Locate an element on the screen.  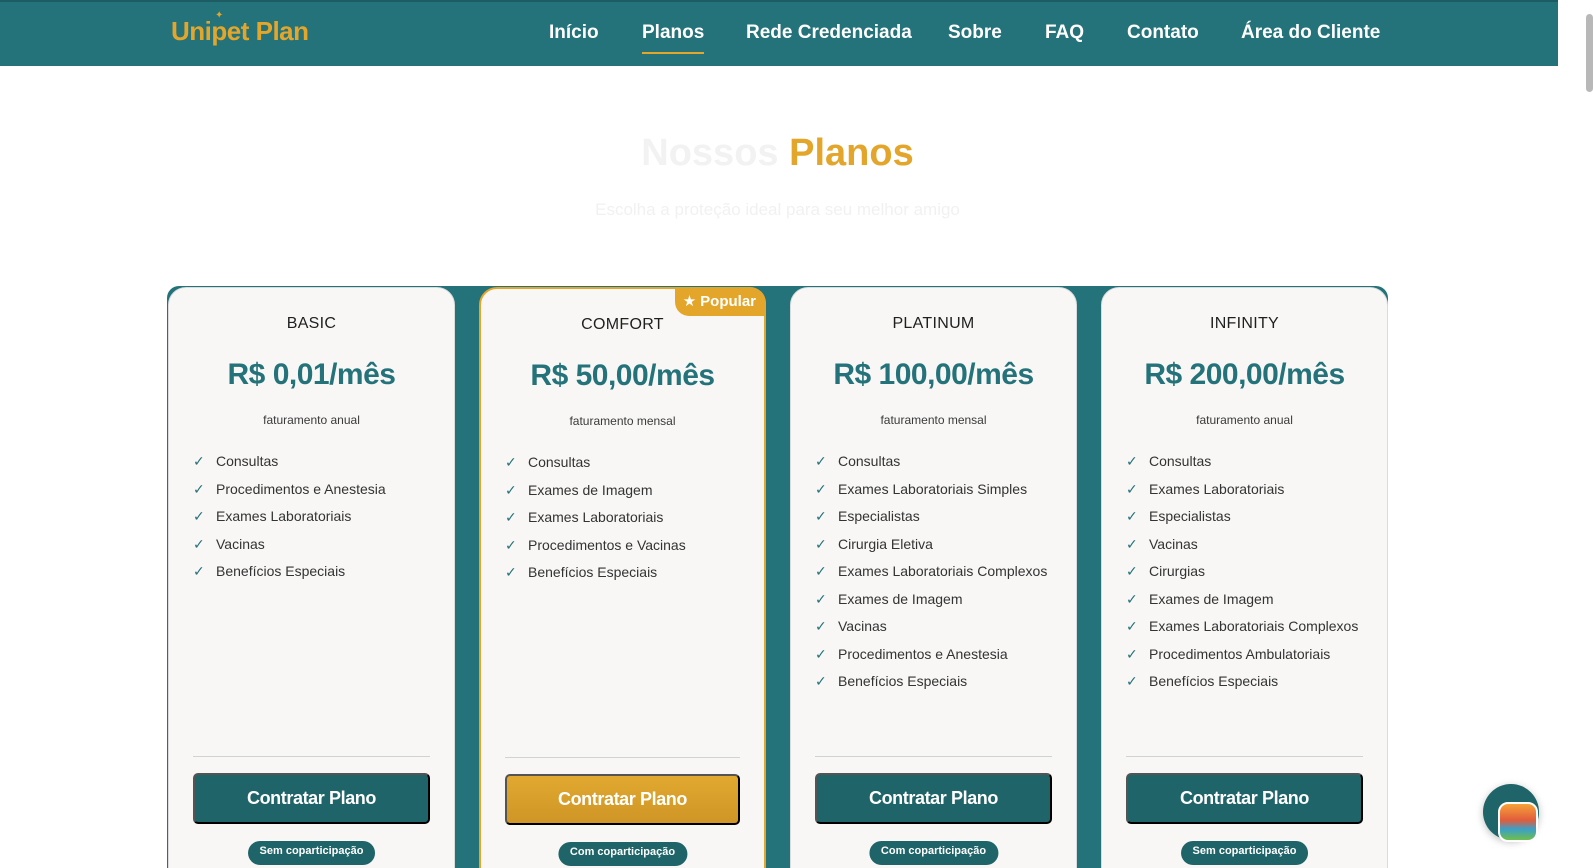
contract-plan-button-basic: Contratar Plano is located at coordinates (311, 798).